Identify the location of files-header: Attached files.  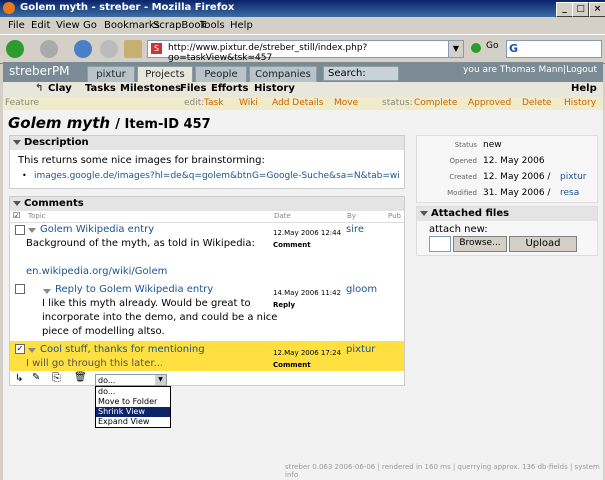
(507, 214).